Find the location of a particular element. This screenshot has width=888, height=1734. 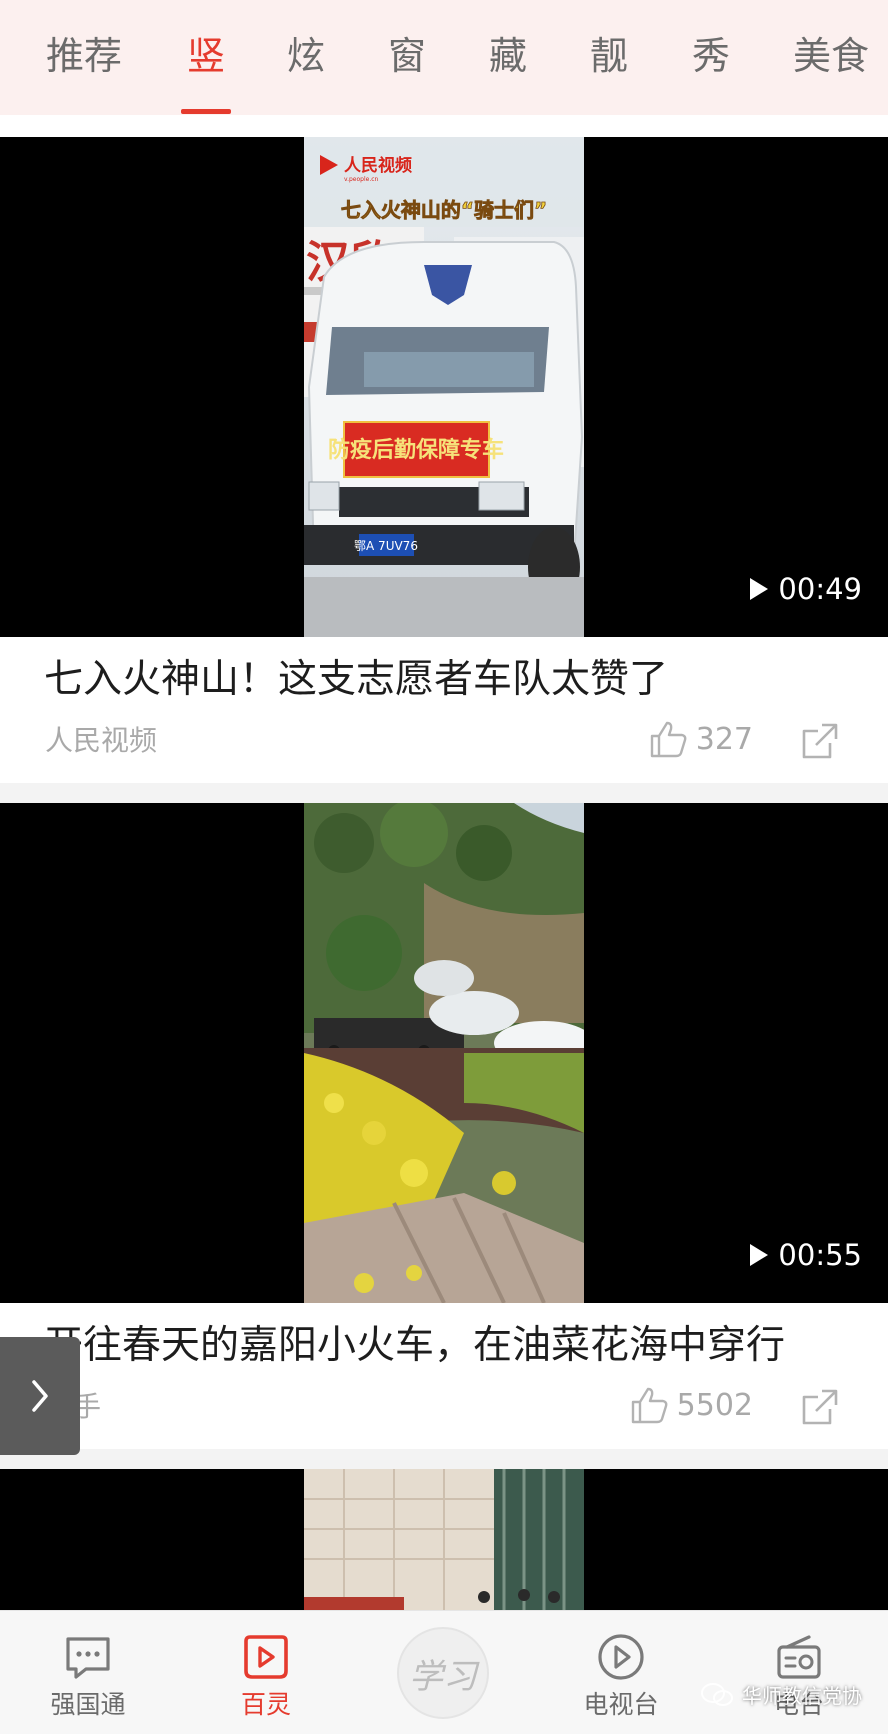

nav-bailing: 百灵 is located at coordinates (266, 1672).